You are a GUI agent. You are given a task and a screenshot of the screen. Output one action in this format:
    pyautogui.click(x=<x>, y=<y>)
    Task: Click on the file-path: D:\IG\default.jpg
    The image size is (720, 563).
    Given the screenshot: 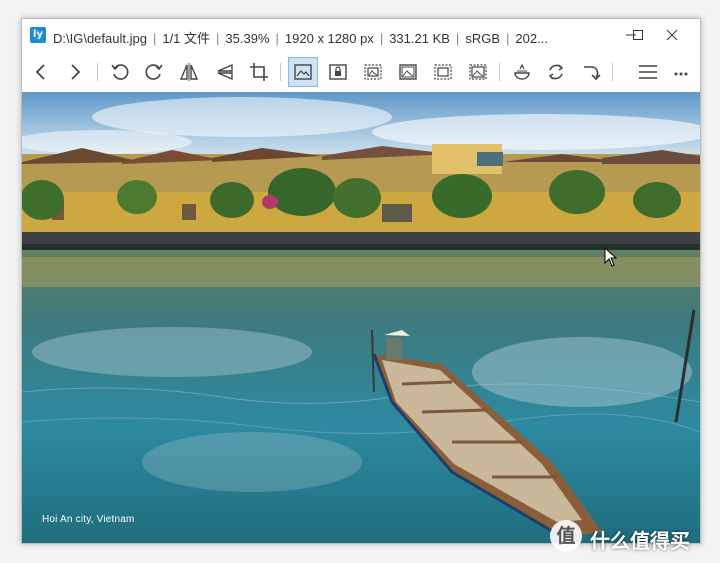 What is the action you would take?
    pyautogui.click(x=100, y=38)
    